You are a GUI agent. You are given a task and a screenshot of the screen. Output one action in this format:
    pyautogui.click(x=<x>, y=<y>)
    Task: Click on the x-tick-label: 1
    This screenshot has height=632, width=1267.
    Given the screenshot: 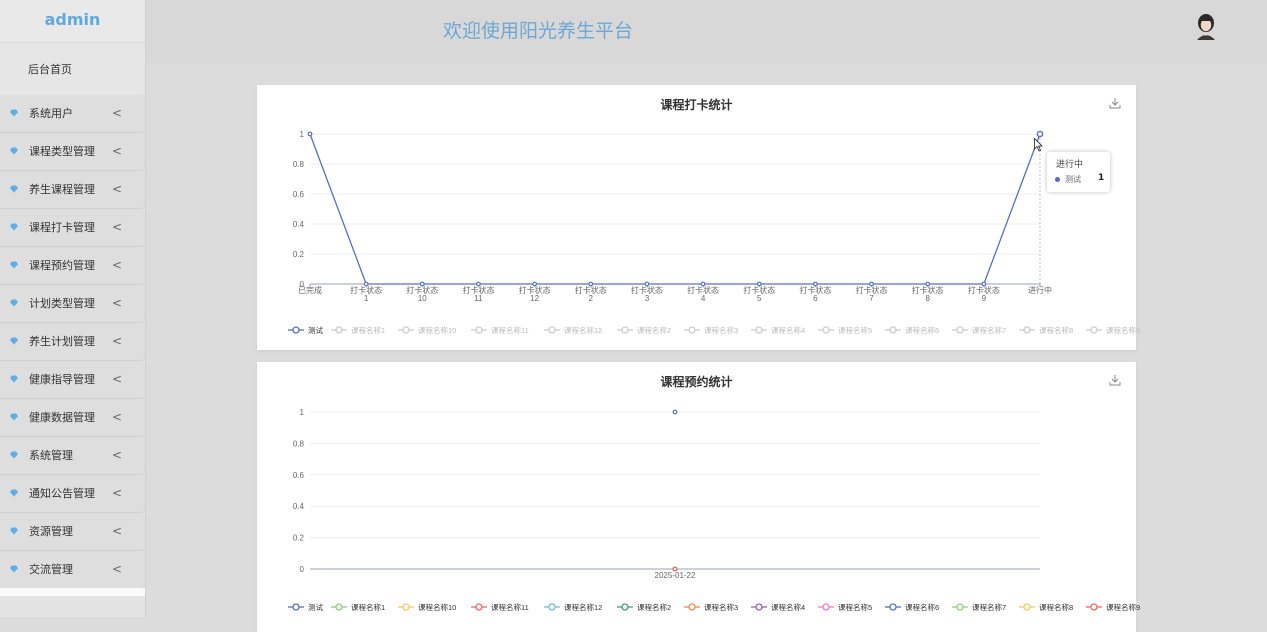 What is the action you would take?
    pyautogui.click(x=366, y=298)
    